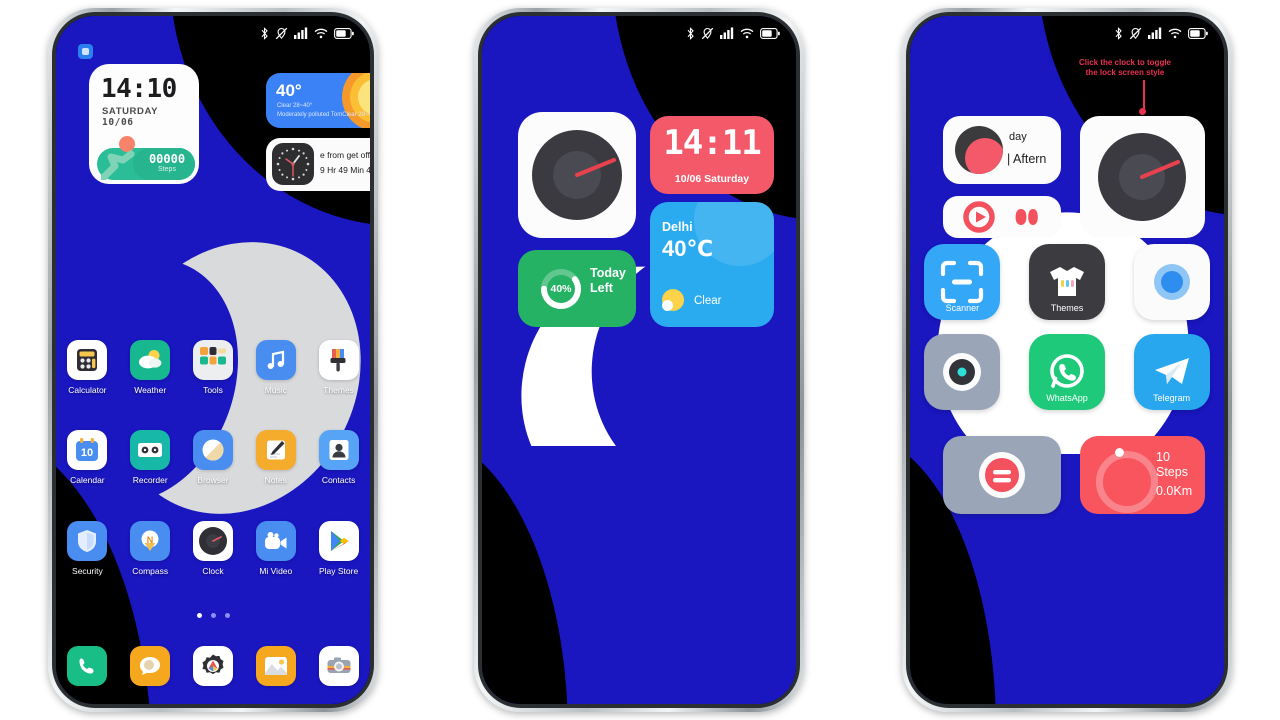 Image resolution: width=1280 pixels, height=720 pixels. I want to click on app-themes-3: Themes, so click(1067, 282).